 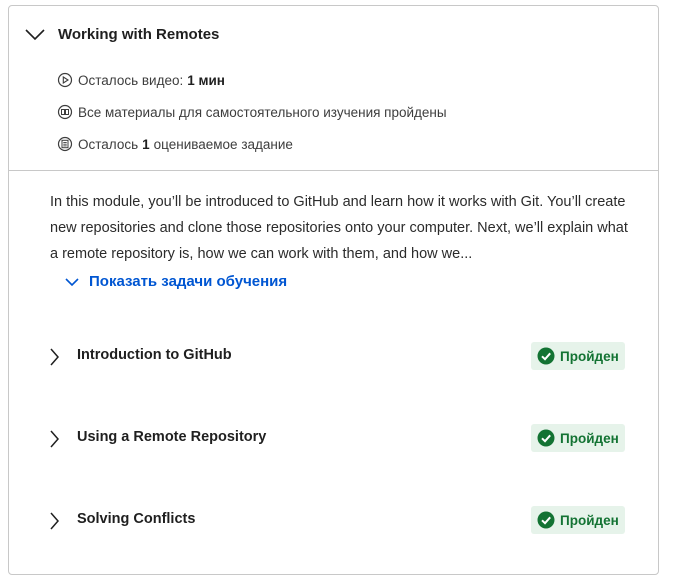 What do you see at coordinates (188, 281) in the screenshot?
I see `show-learning-objectives-label: Показать задачи обучения` at bounding box center [188, 281].